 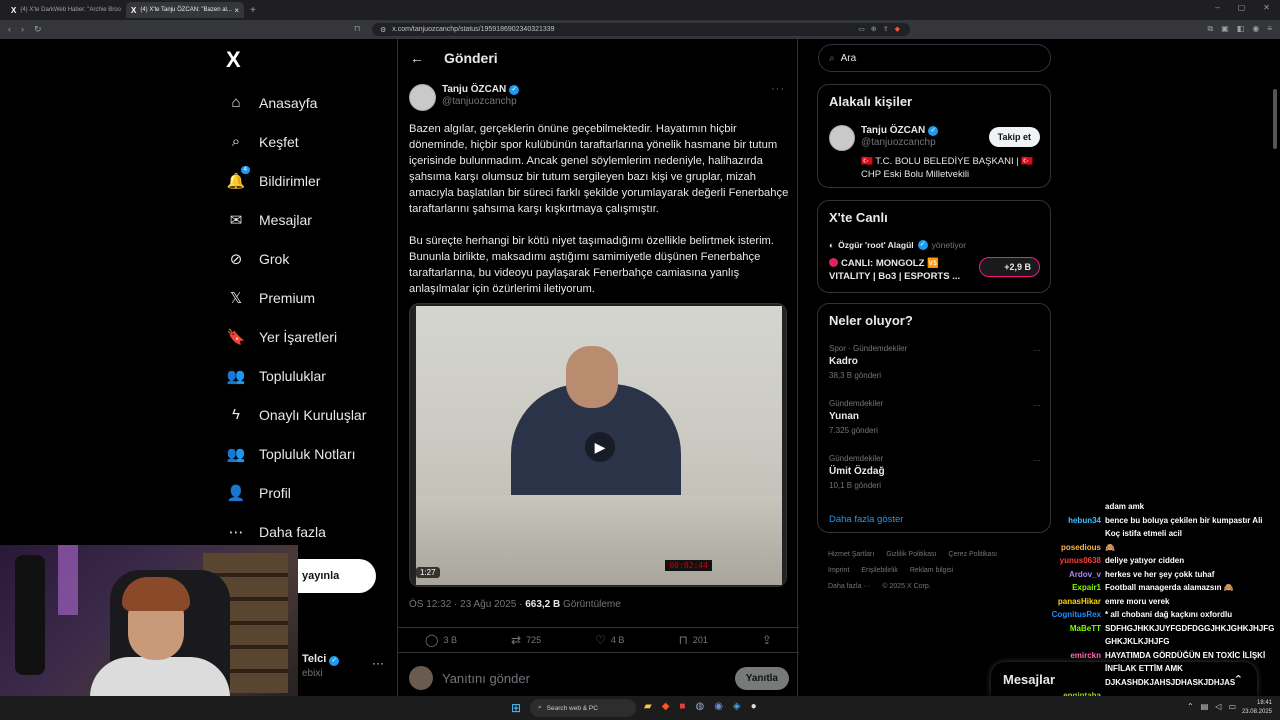 I want to click on browser-tab-active: X (4) X'te Tanju ÖZCAN: "Bazen al... ×, so click(x=185, y=10).